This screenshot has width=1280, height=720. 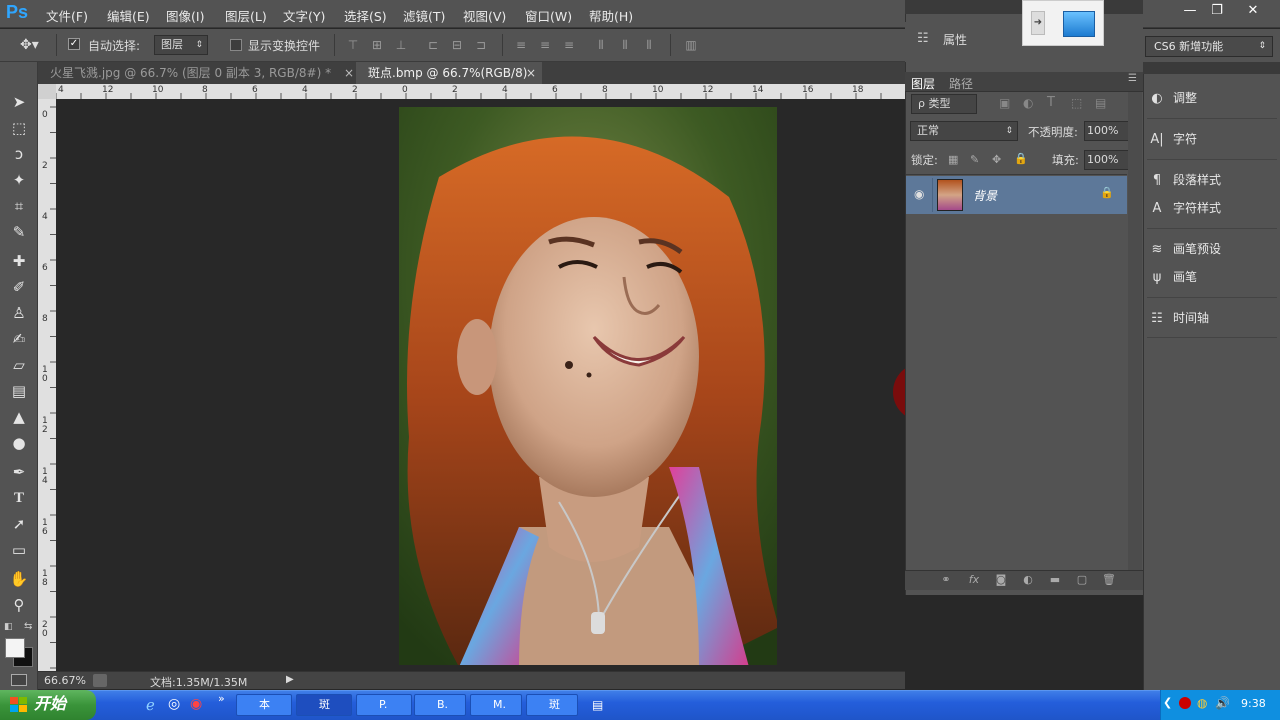 What do you see at coordinates (28, 626) in the screenshot?
I see `swap-colors-icon: ⇆` at bounding box center [28, 626].